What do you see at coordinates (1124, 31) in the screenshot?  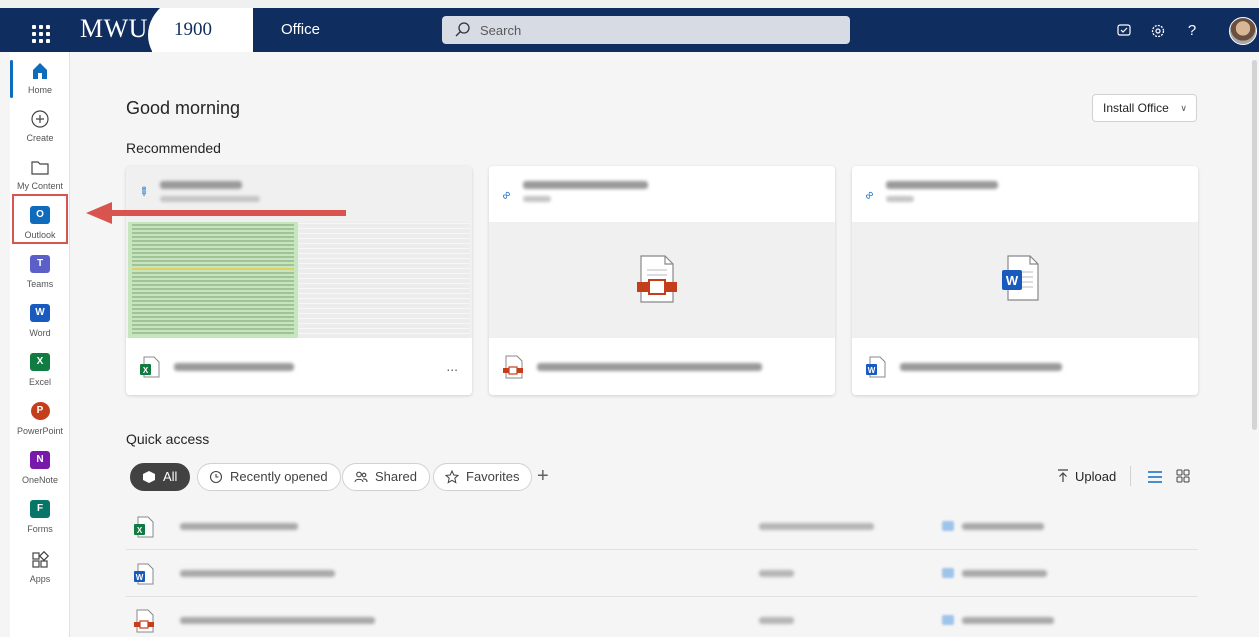 I see `feedback-icon` at bounding box center [1124, 31].